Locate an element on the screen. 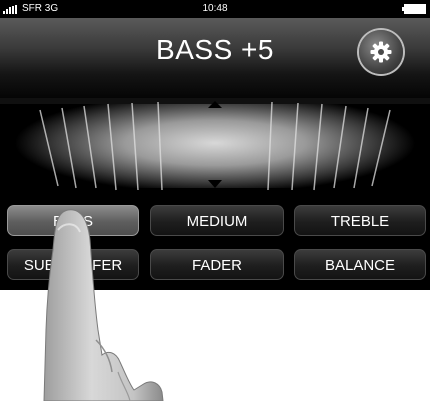 Image resolution: width=430 pixels, height=401 pixels. battery-icon is located at coordinates (414, 9).